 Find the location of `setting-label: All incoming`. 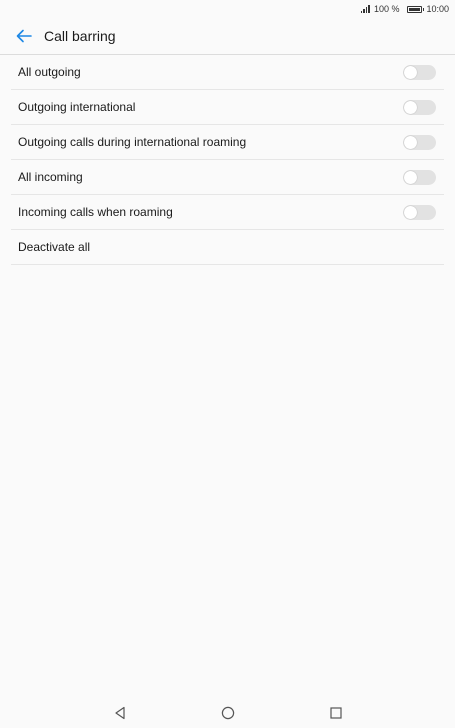

setting-label: All incoming is located at coordinates (50, 177).